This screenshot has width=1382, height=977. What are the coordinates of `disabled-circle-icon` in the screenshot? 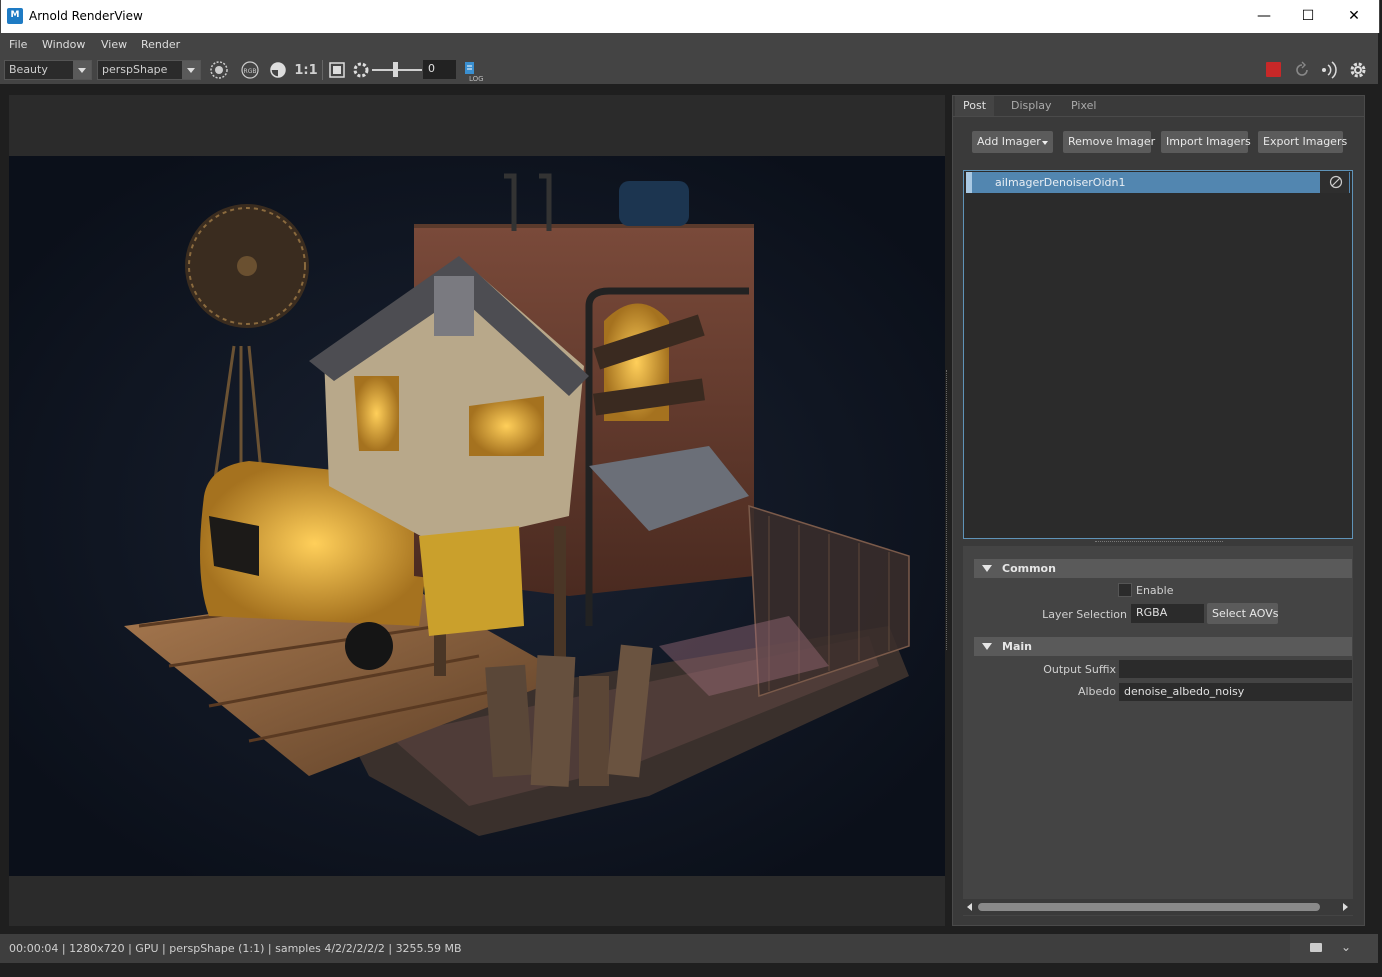 It's located at (1336, 182).